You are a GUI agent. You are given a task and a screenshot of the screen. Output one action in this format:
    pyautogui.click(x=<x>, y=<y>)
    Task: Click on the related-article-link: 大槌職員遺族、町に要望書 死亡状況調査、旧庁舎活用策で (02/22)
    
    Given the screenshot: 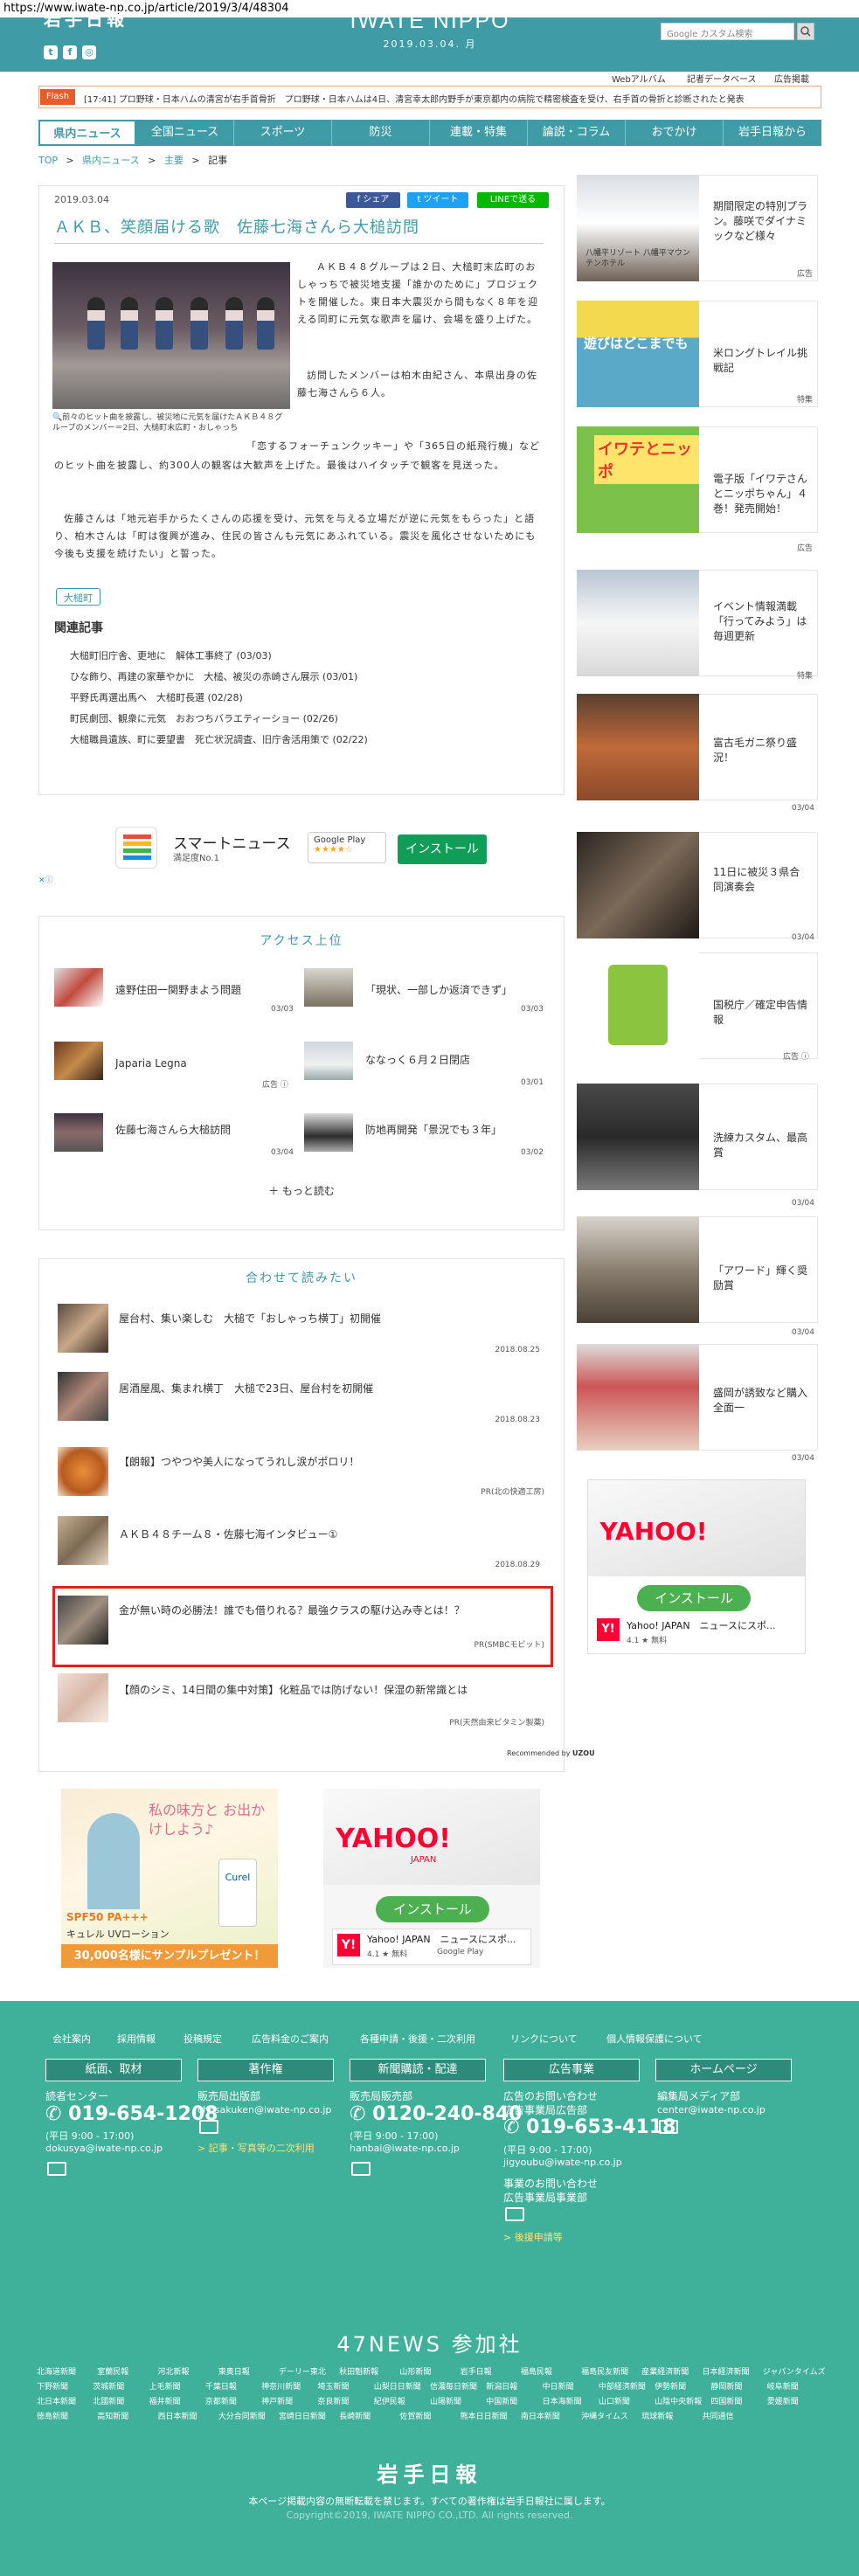 What is the action you would take?
    pyautogui.click(x=219, y=739)
    